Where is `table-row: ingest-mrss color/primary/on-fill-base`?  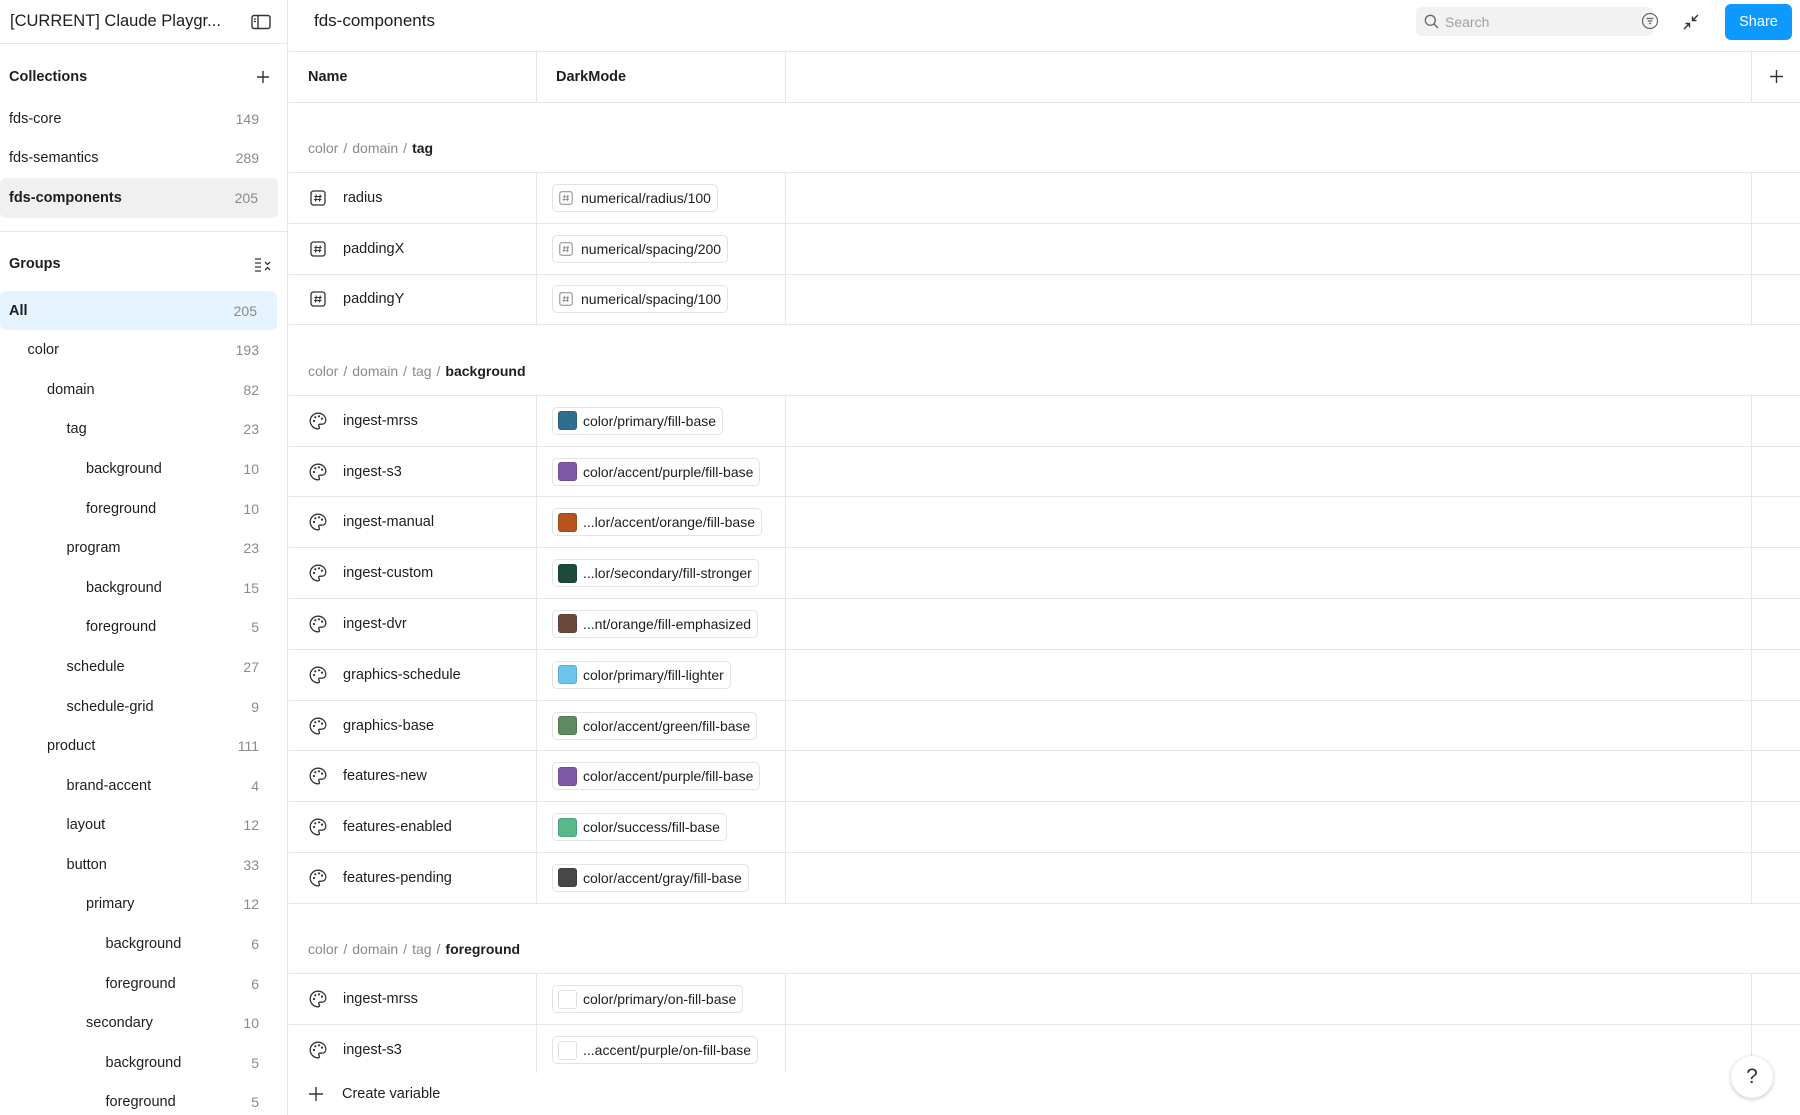 table-row: ingest-mrss color/primary/on-fill-base is located at coordinates (1044, 1000).